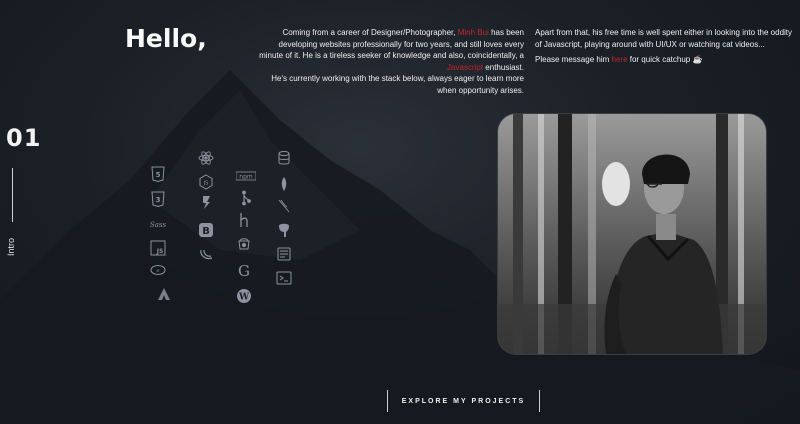 Image resolution: width=800 pixels, height=424 pixels. I want to click on postgresql-icon, so click(284, 230).